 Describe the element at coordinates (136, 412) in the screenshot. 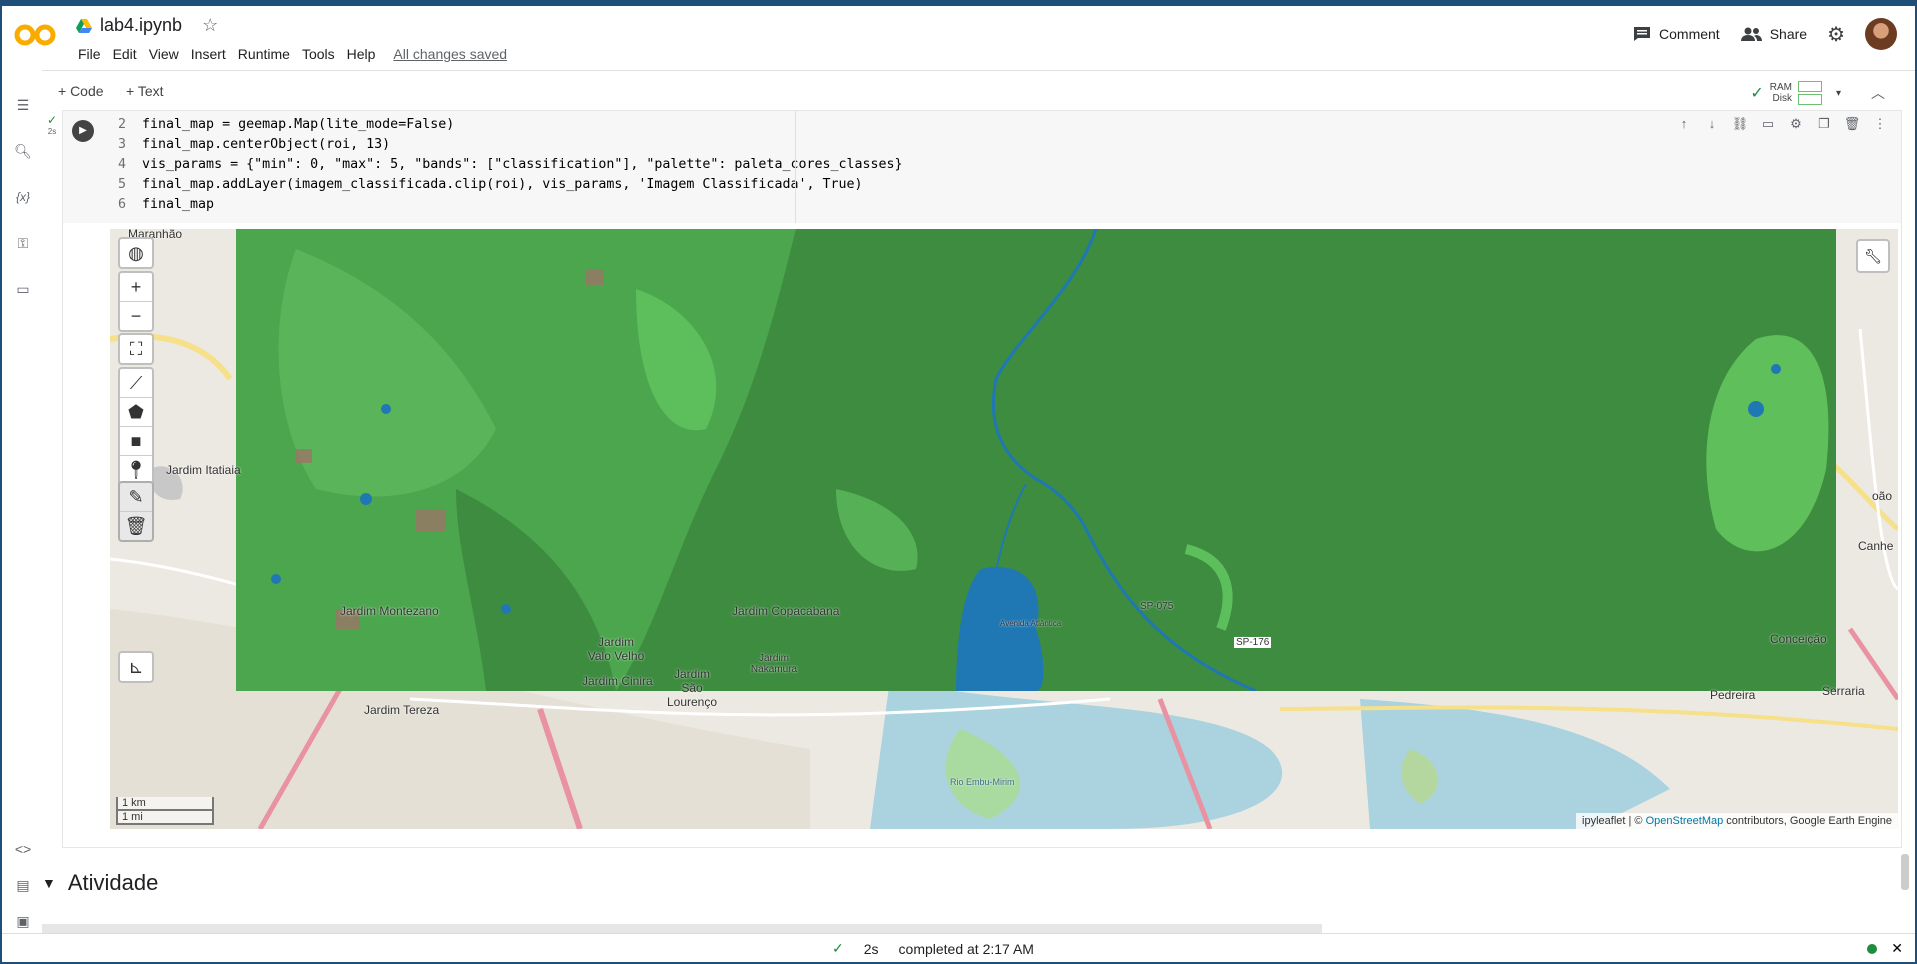

I see `draw-polygon-icon: ⬟` at that location.